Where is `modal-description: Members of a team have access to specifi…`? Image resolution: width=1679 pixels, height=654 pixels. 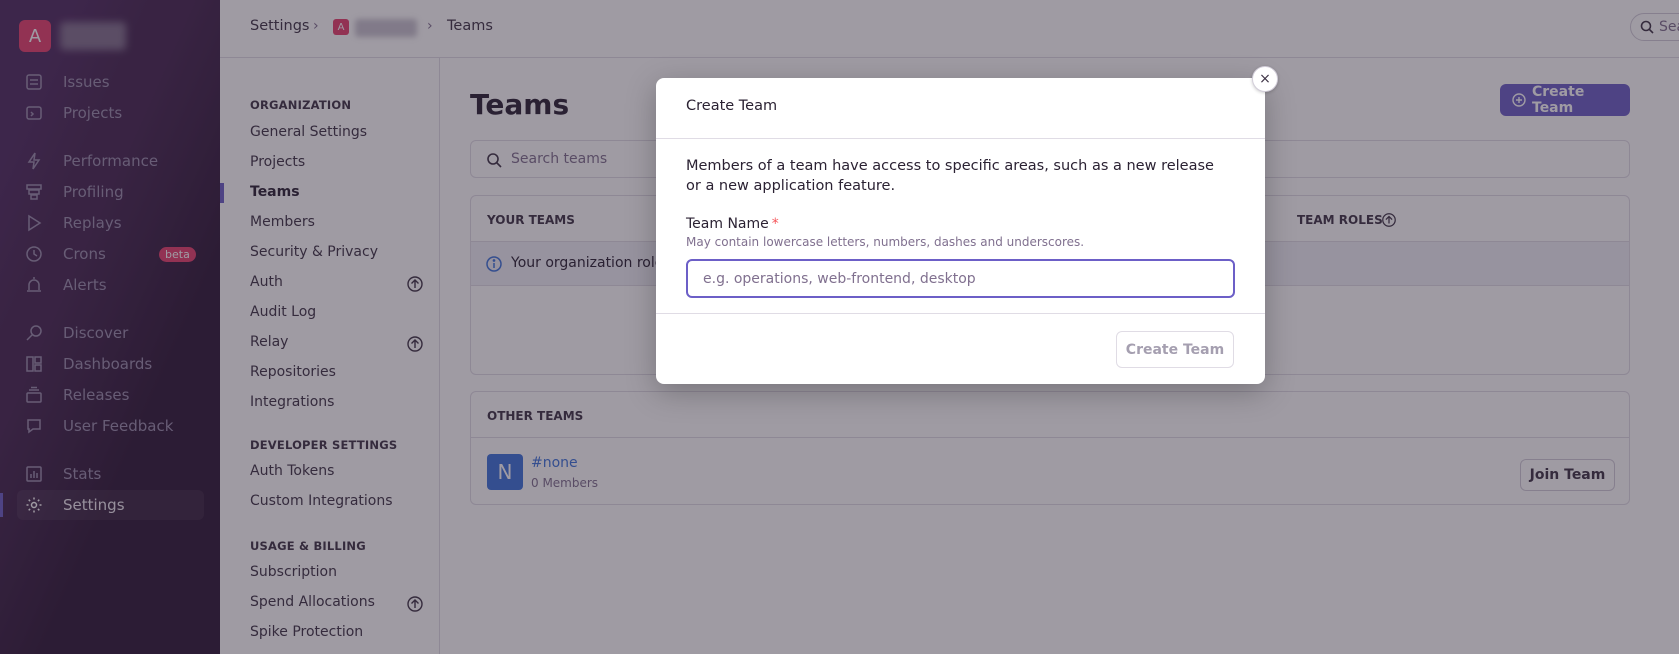
modal-description: Members of a team have access to specifi… is located at coordinates (950, 176).